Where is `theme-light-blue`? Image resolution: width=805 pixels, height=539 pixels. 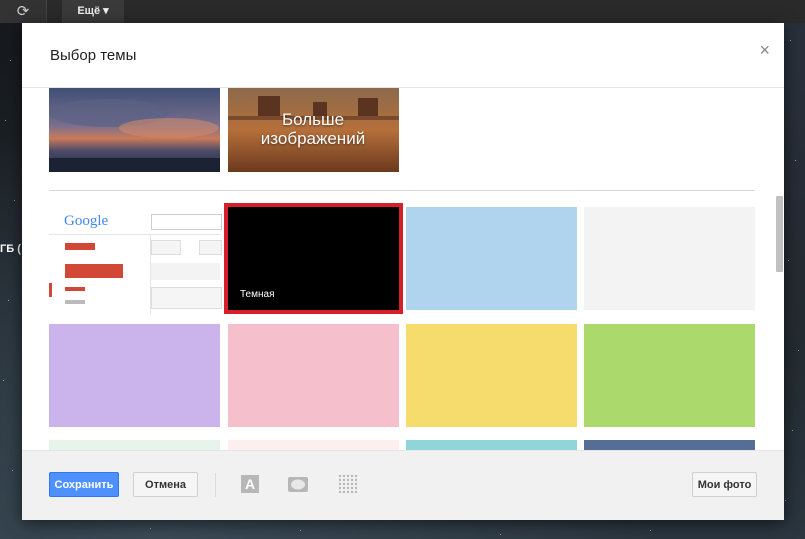
theme-light-blue is located at coordinates (491, 258).